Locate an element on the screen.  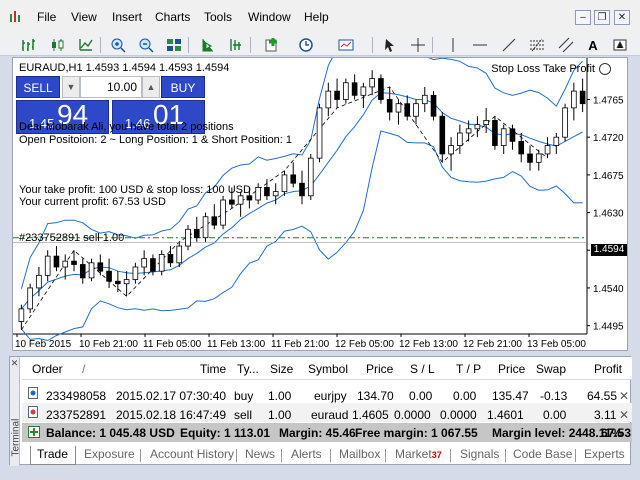
vertical-line-icon is located at coordinates (453, 45).